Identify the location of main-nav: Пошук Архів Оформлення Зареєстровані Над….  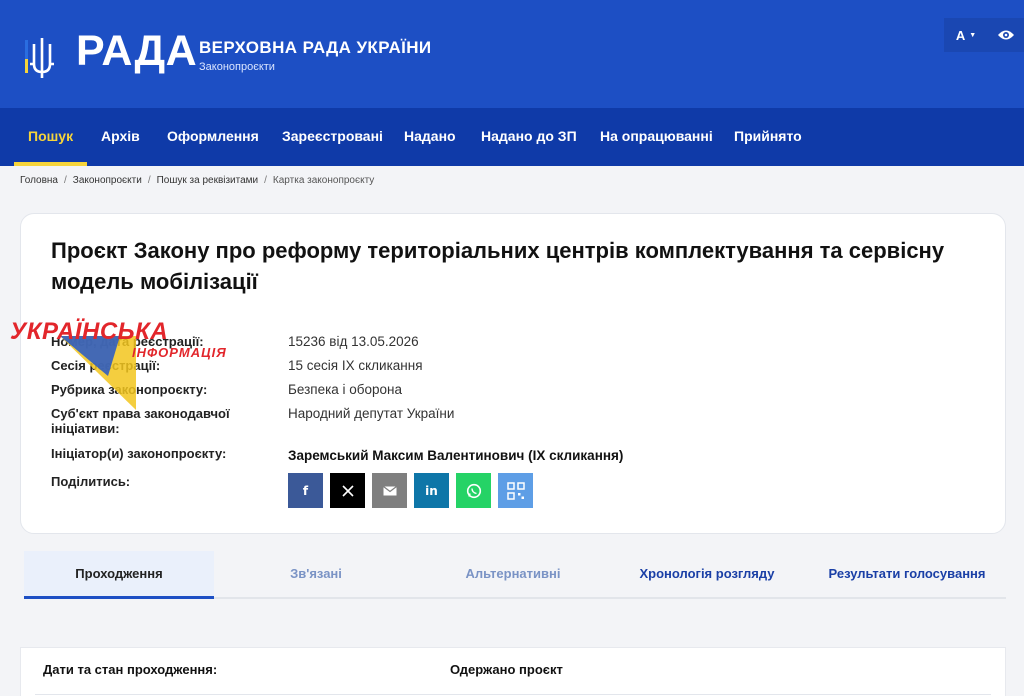
(512, 137).